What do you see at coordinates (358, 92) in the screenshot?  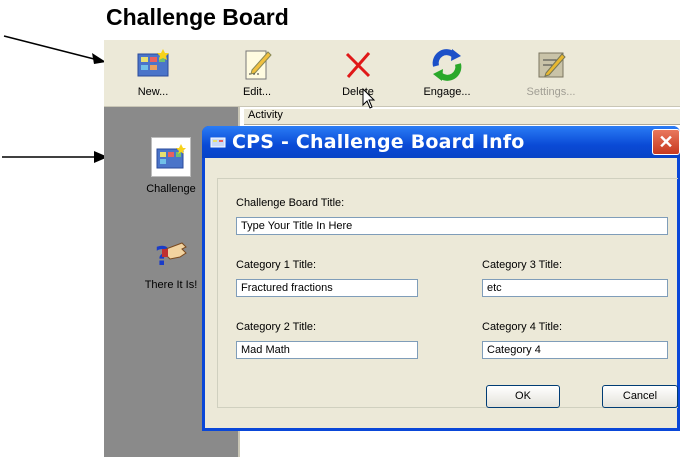 I see `delete-button-label: Delete` at bounding box center [358, 92].